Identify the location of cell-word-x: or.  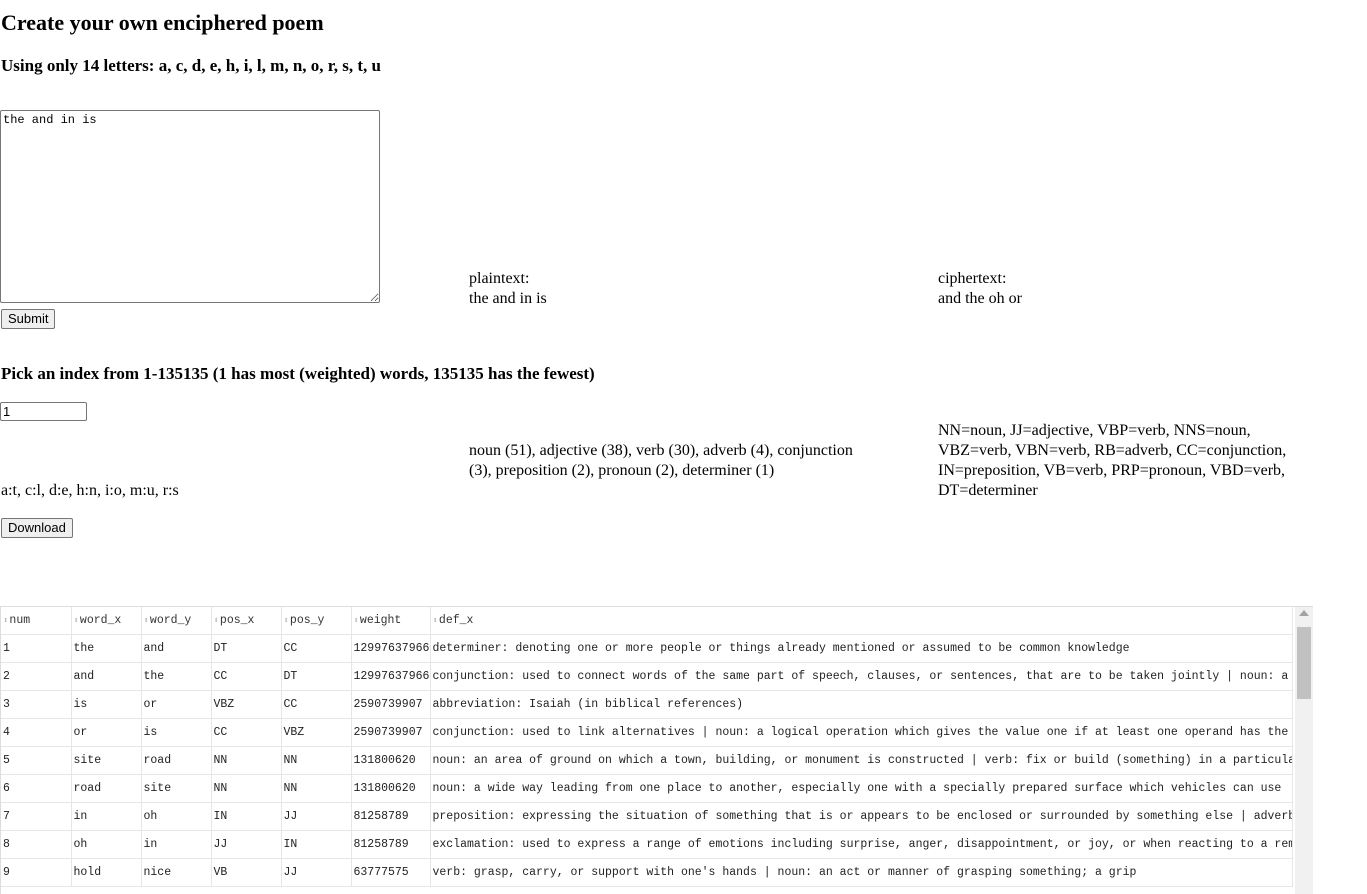
(106, 732).